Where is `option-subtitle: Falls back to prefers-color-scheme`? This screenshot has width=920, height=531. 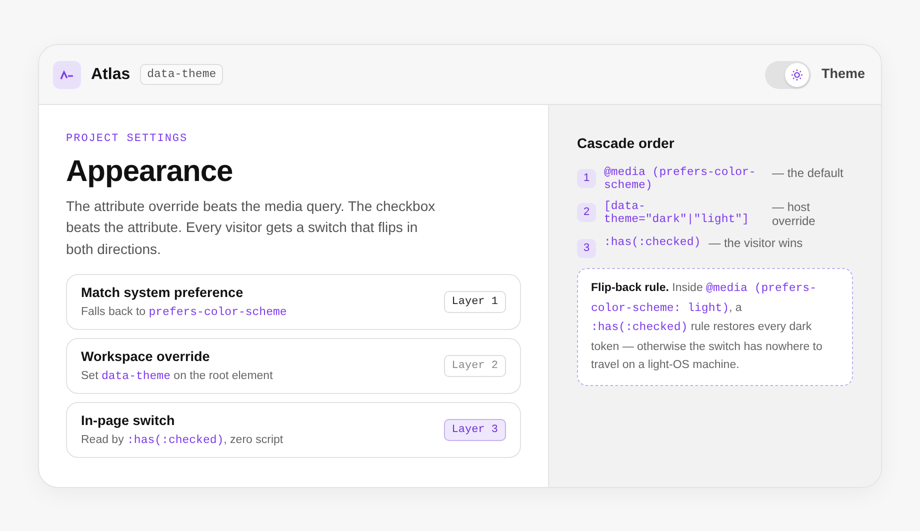 option-subtitle: Falls back to prefers-color-scheme is located at coordinates (184, 312).